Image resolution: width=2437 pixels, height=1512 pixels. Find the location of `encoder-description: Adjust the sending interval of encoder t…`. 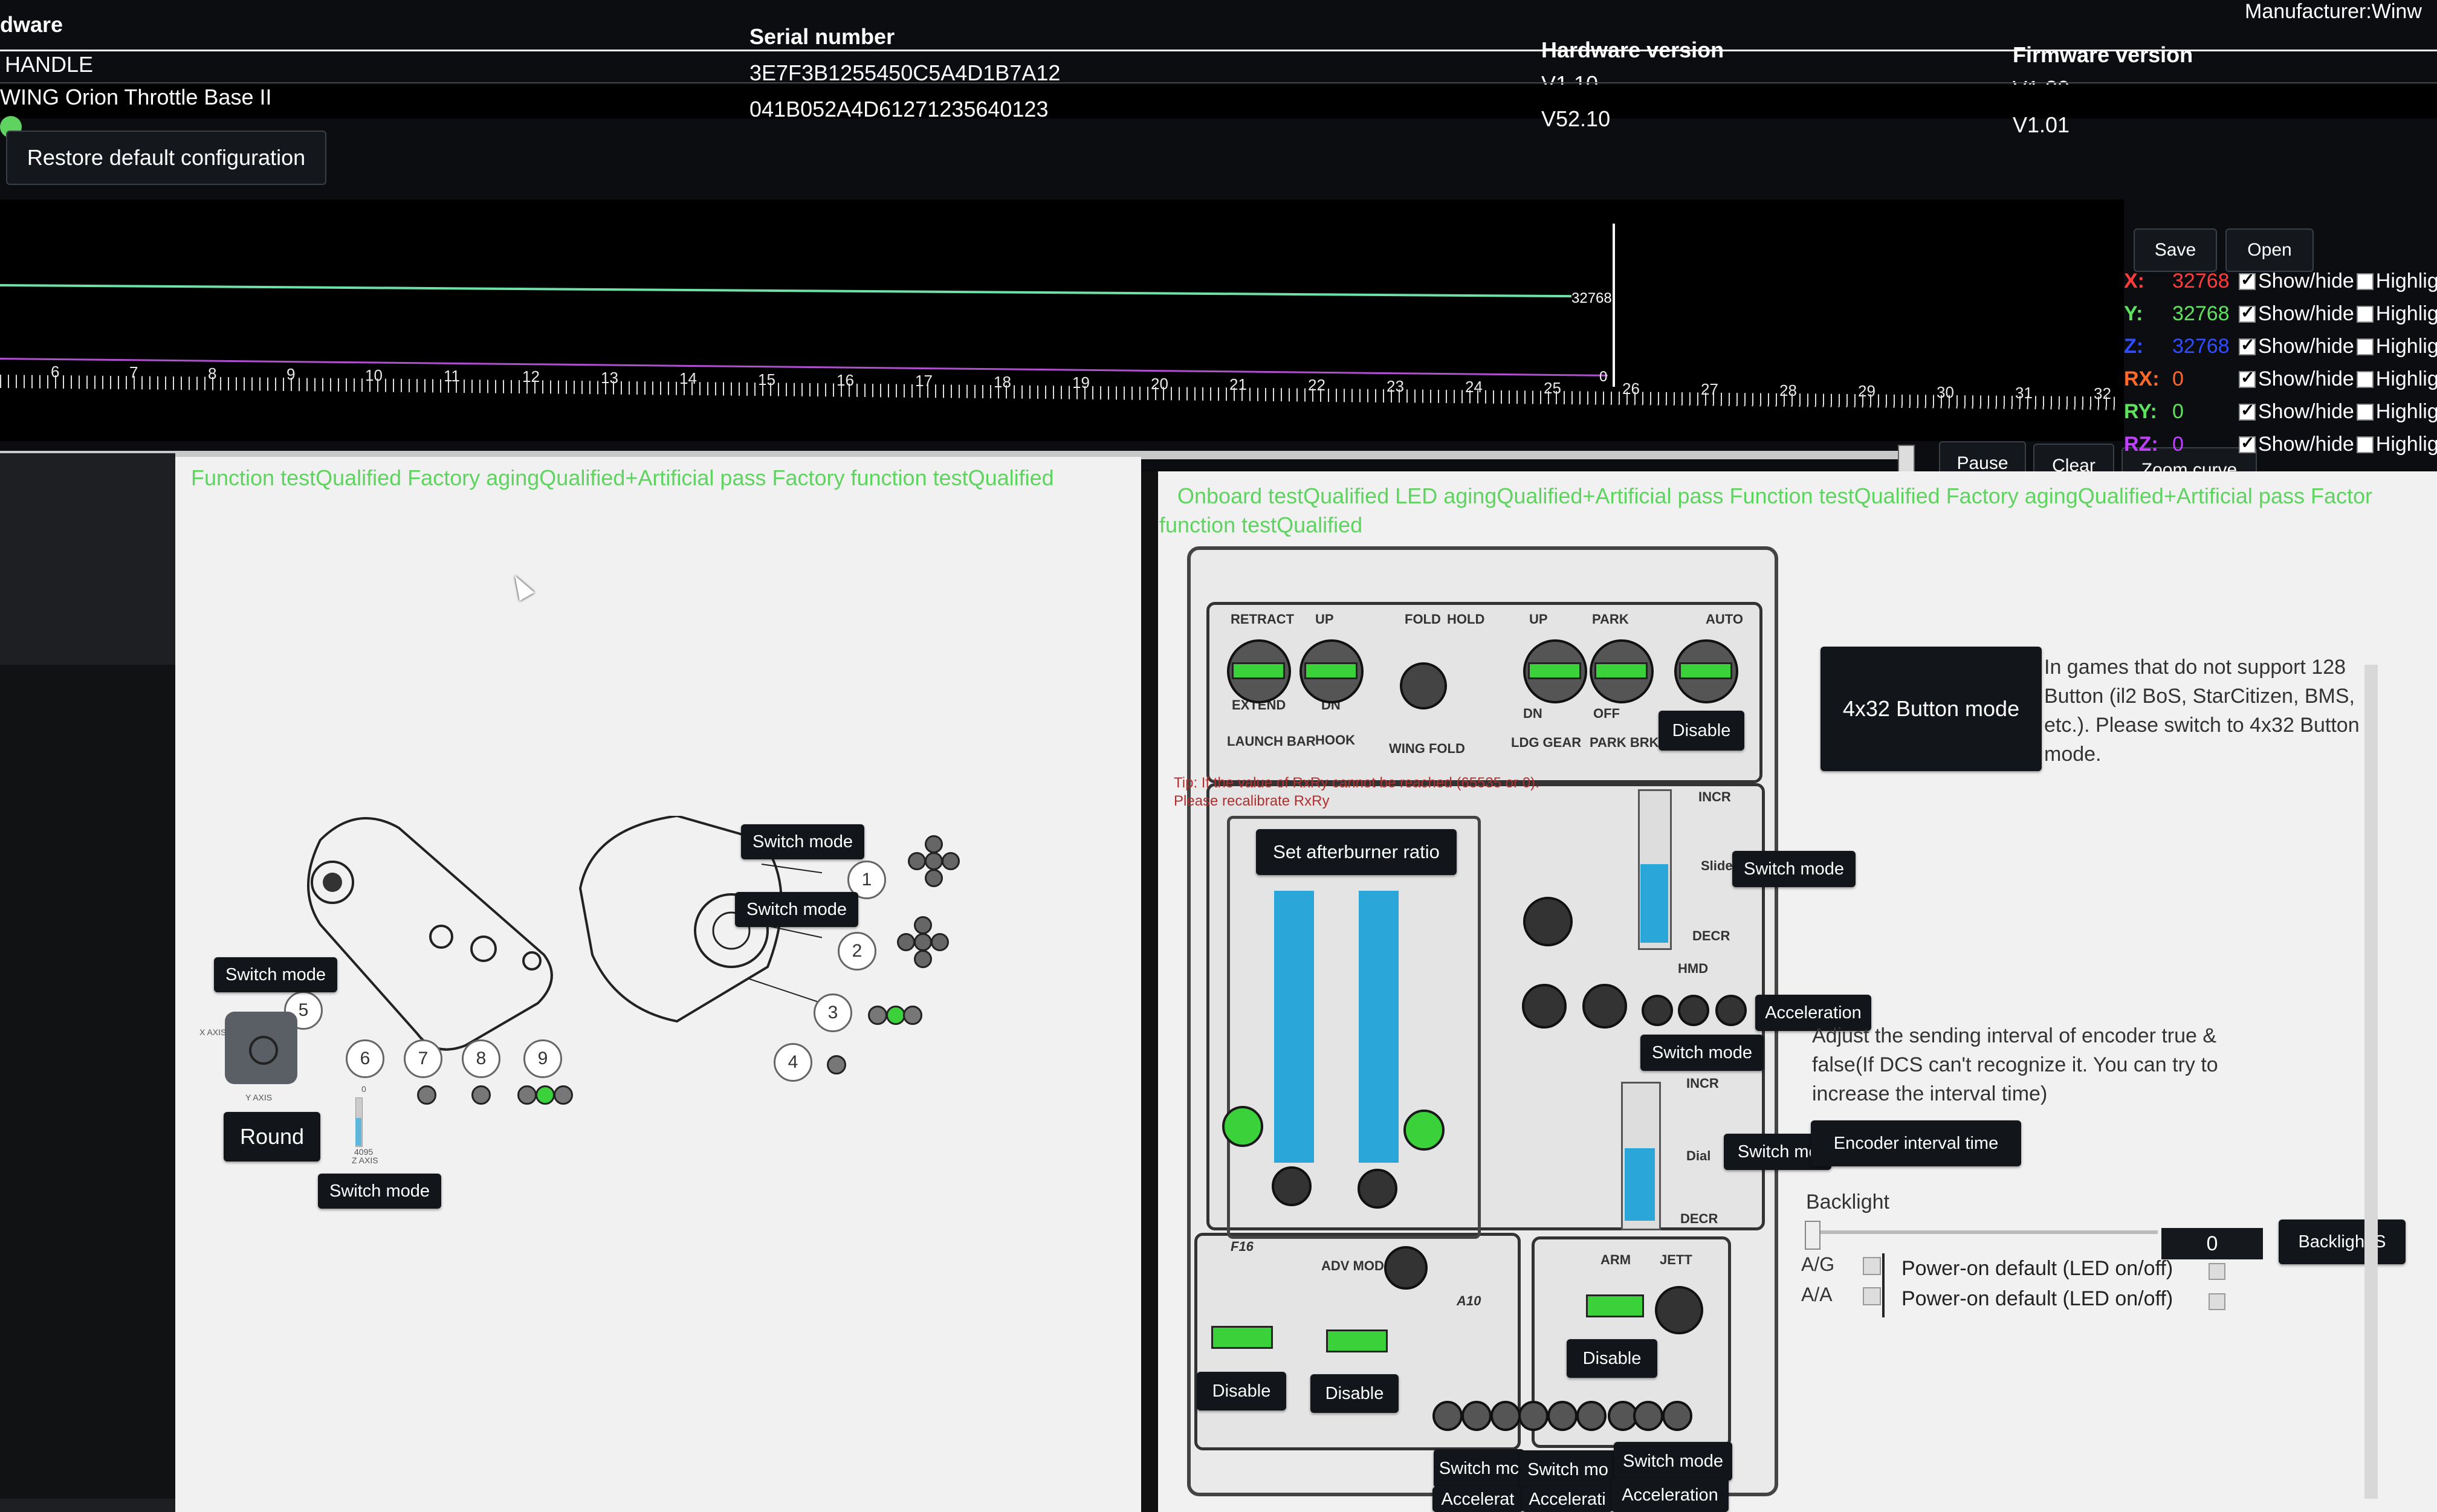

encoder-description: Adjust the sending interval of encoder t… is located at coordinates (2015, 1064).